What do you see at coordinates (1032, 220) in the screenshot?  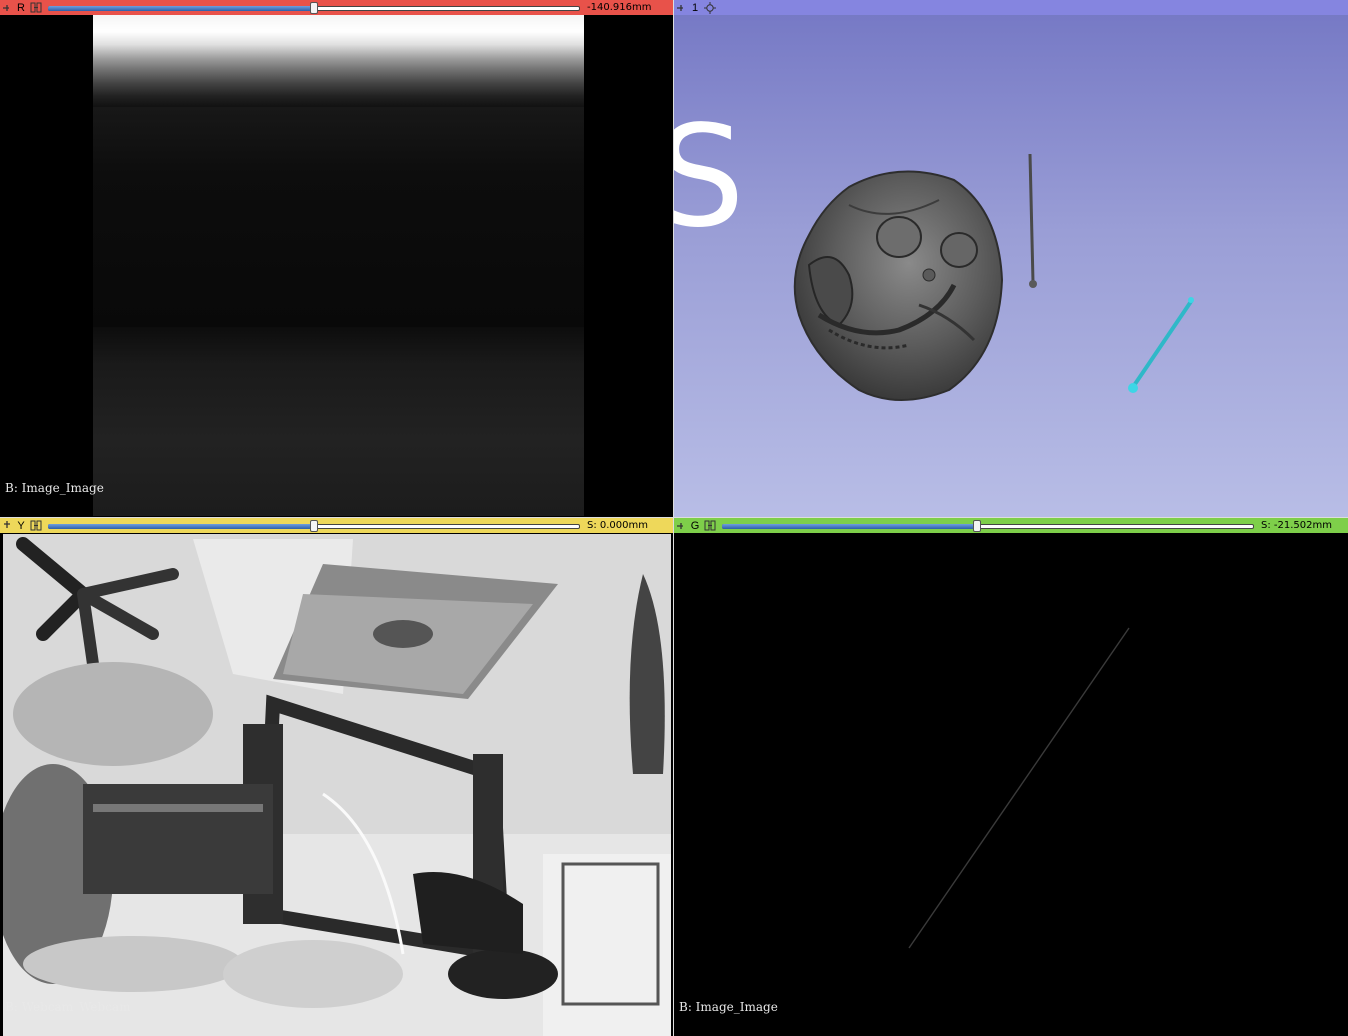 I see `needle-model` at bounding box center [1032, 220].